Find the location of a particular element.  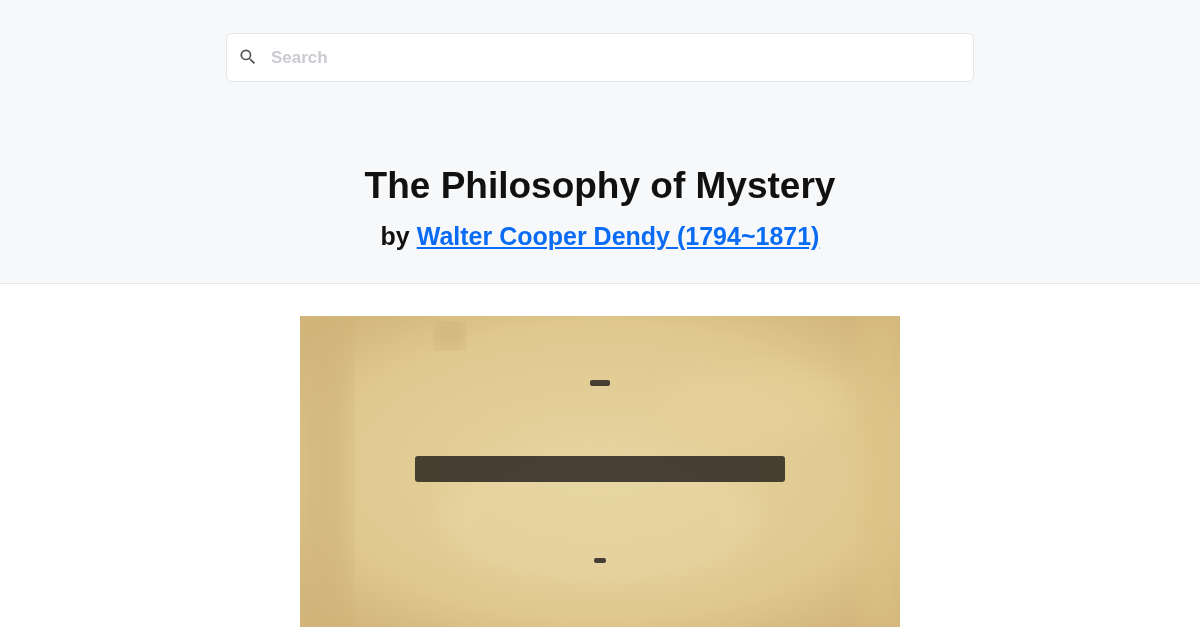

search-icon is located at coordinates (248, 57).